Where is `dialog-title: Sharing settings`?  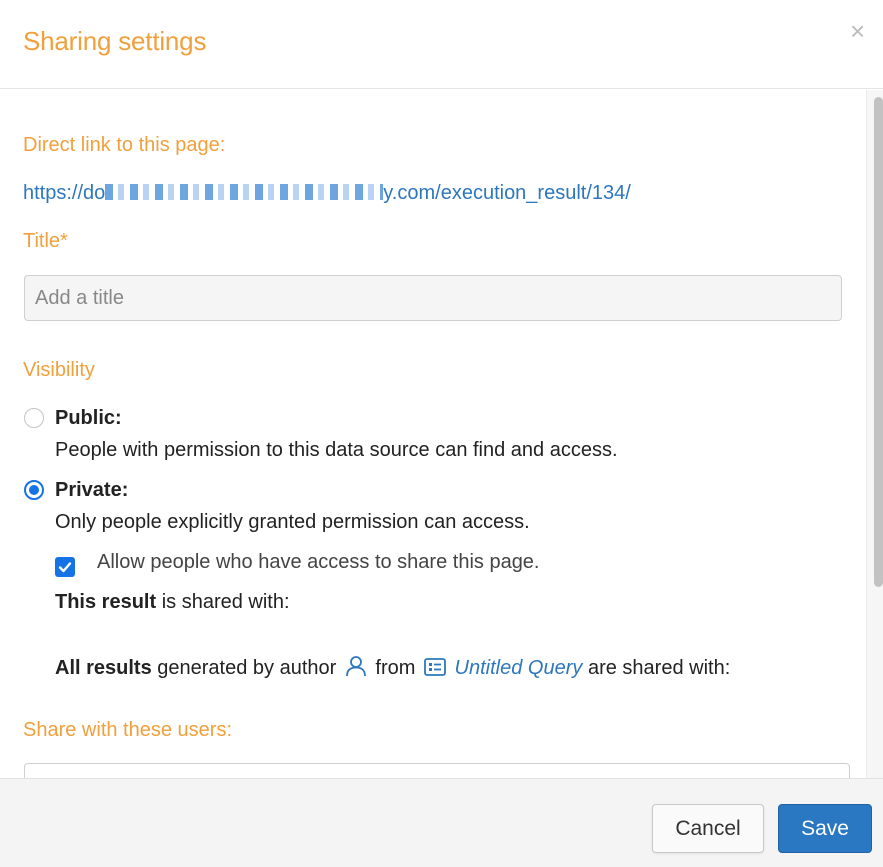 dialog-title: Sharing settings is located at coordinates (115, 41).